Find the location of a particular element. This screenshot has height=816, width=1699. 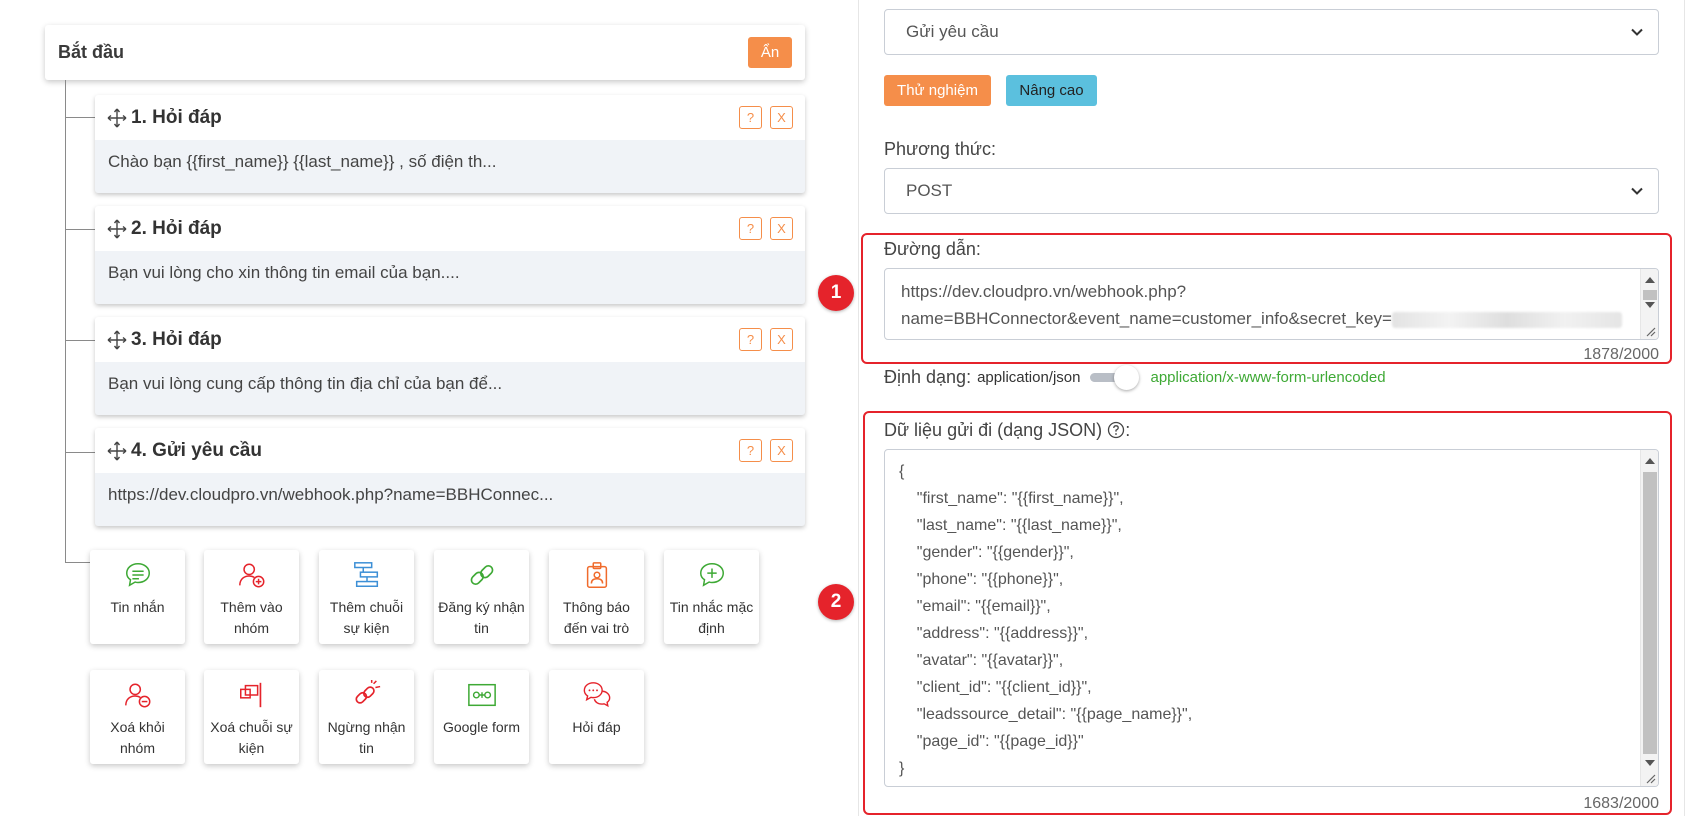

payload-line: "address": "{{address}}", is located at coordinates (994, 633).